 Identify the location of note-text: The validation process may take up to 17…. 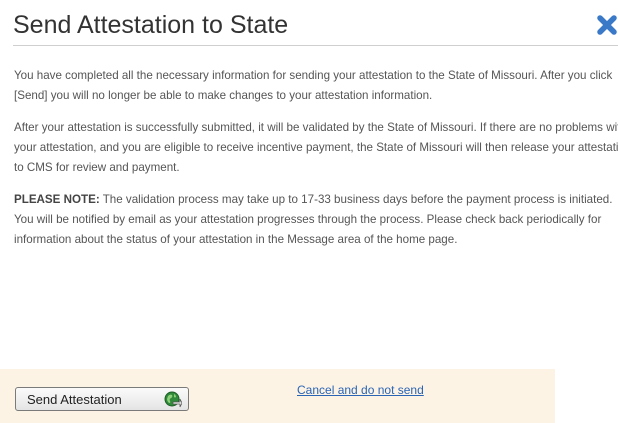
(313, 219).